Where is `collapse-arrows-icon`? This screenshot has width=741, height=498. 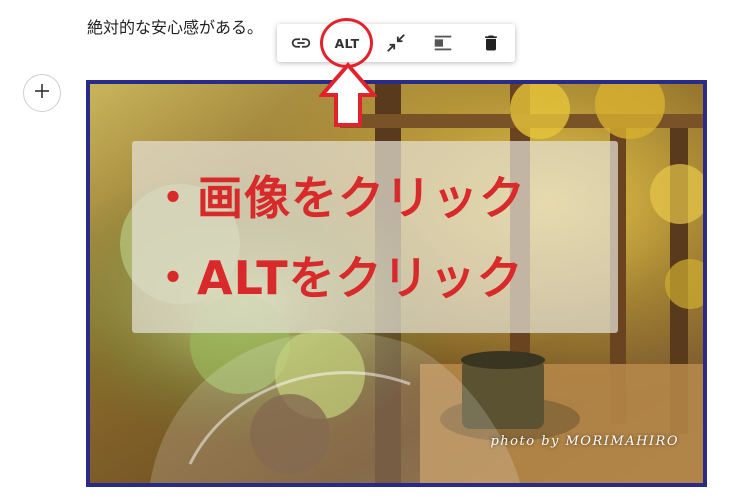 collapse-arrows-icon is located at coordinates (396, 43).